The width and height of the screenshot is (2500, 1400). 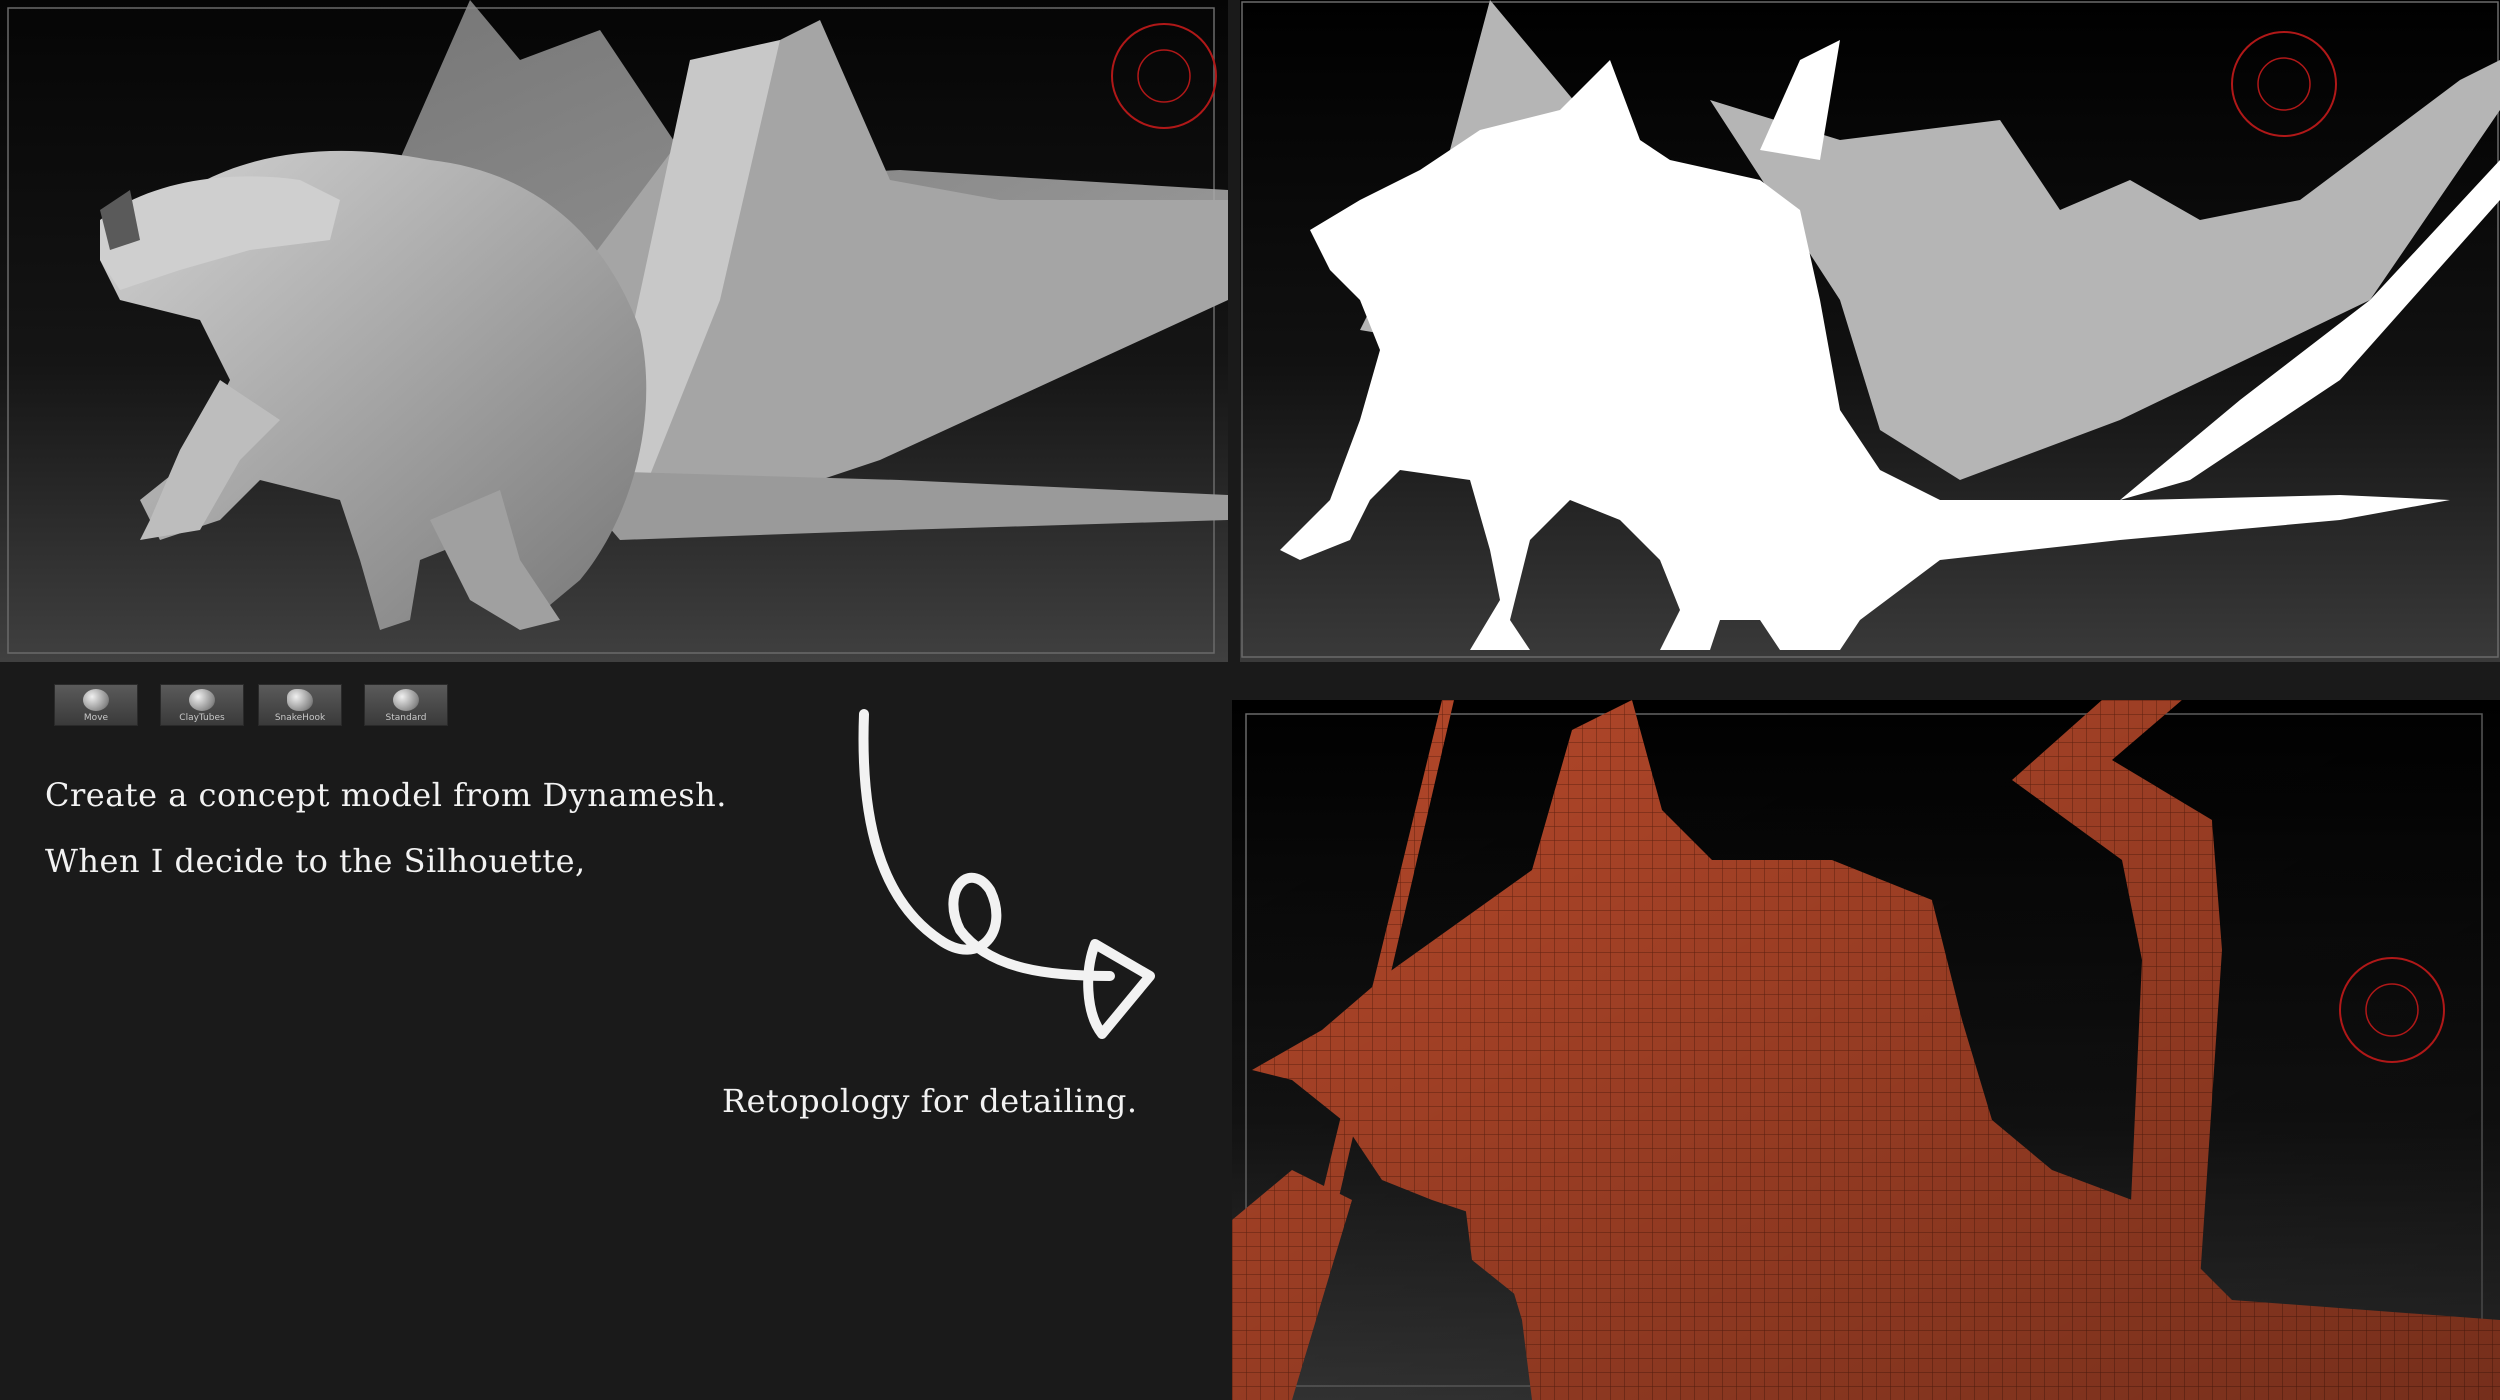 I want to click on brush-palette: Move ClayTubes SnakeHook Standard, so click(x=254, y=706).